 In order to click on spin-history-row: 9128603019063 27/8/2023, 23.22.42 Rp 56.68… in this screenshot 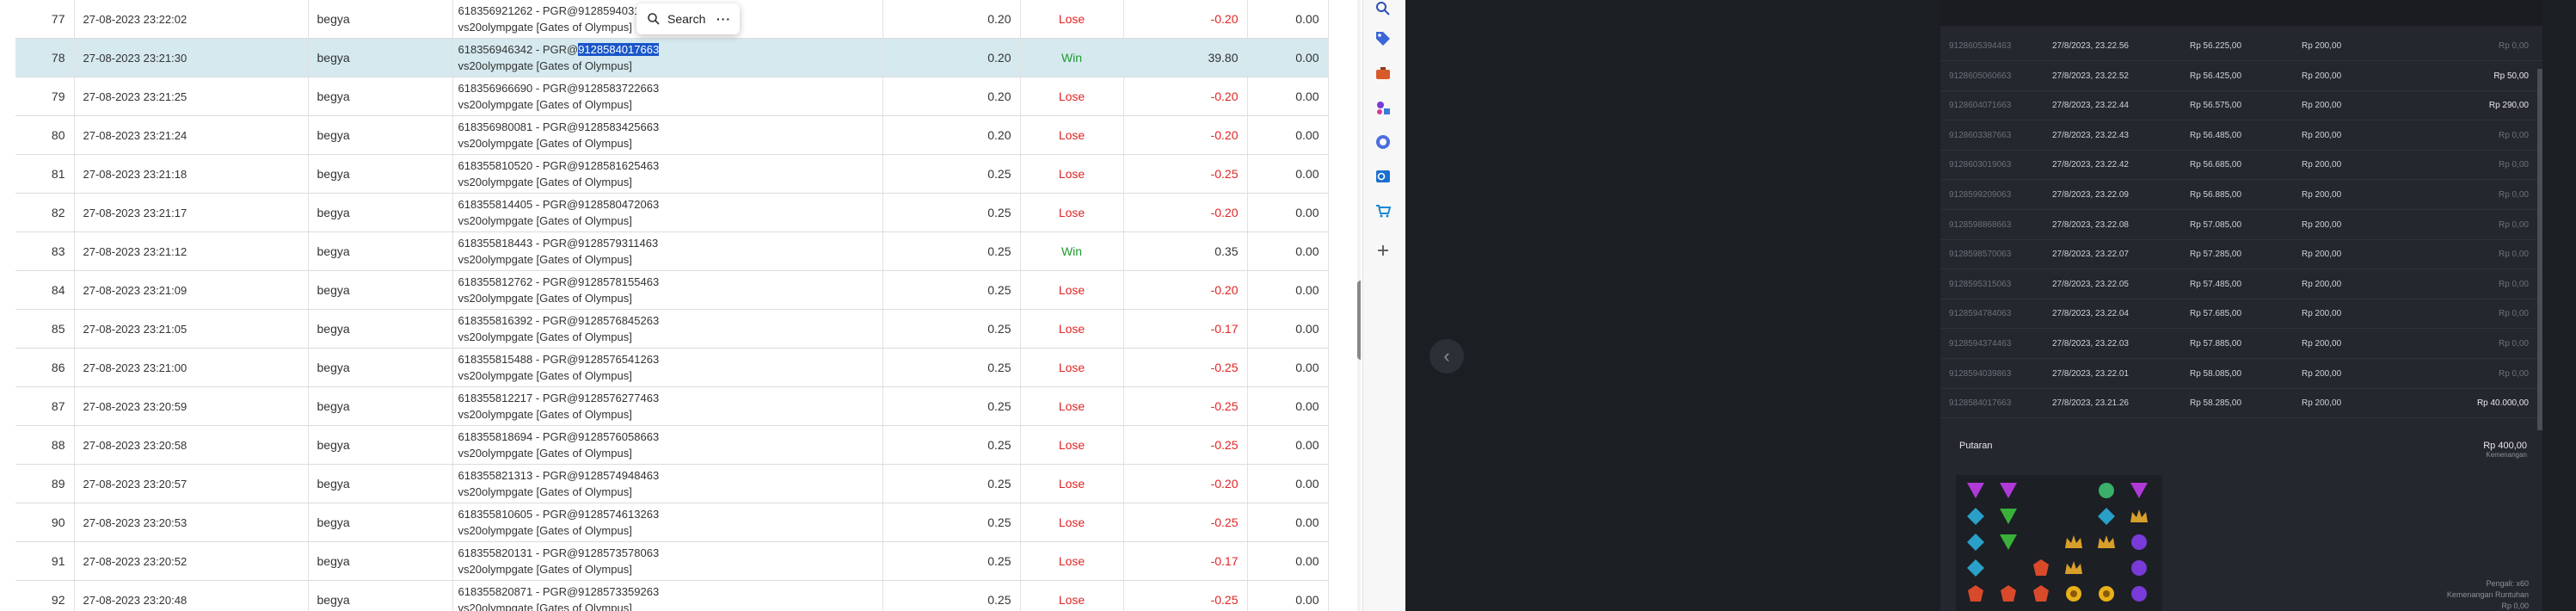, I will do `click(2241, 165)`.